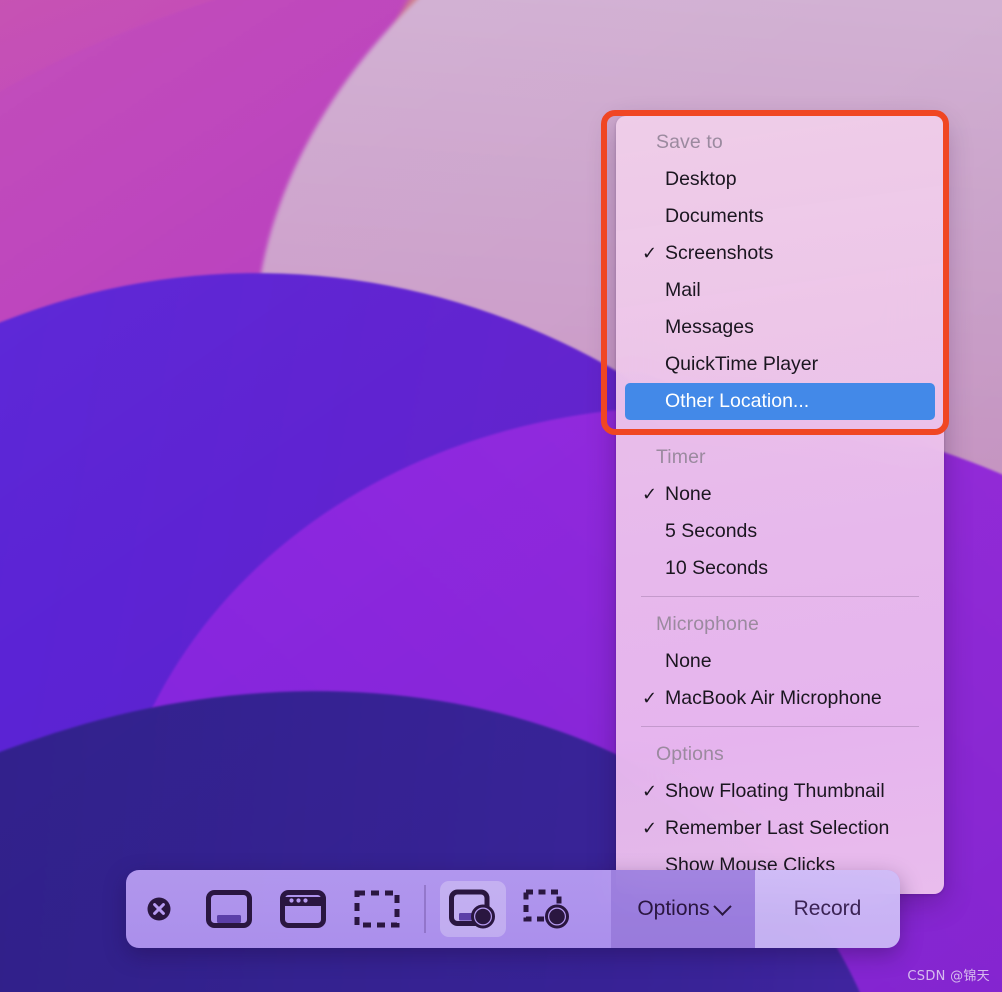 Image resolution: width=1002 pixels, height=992 pixels. I want to click on record-selected-portion-button, so click(547, 909).